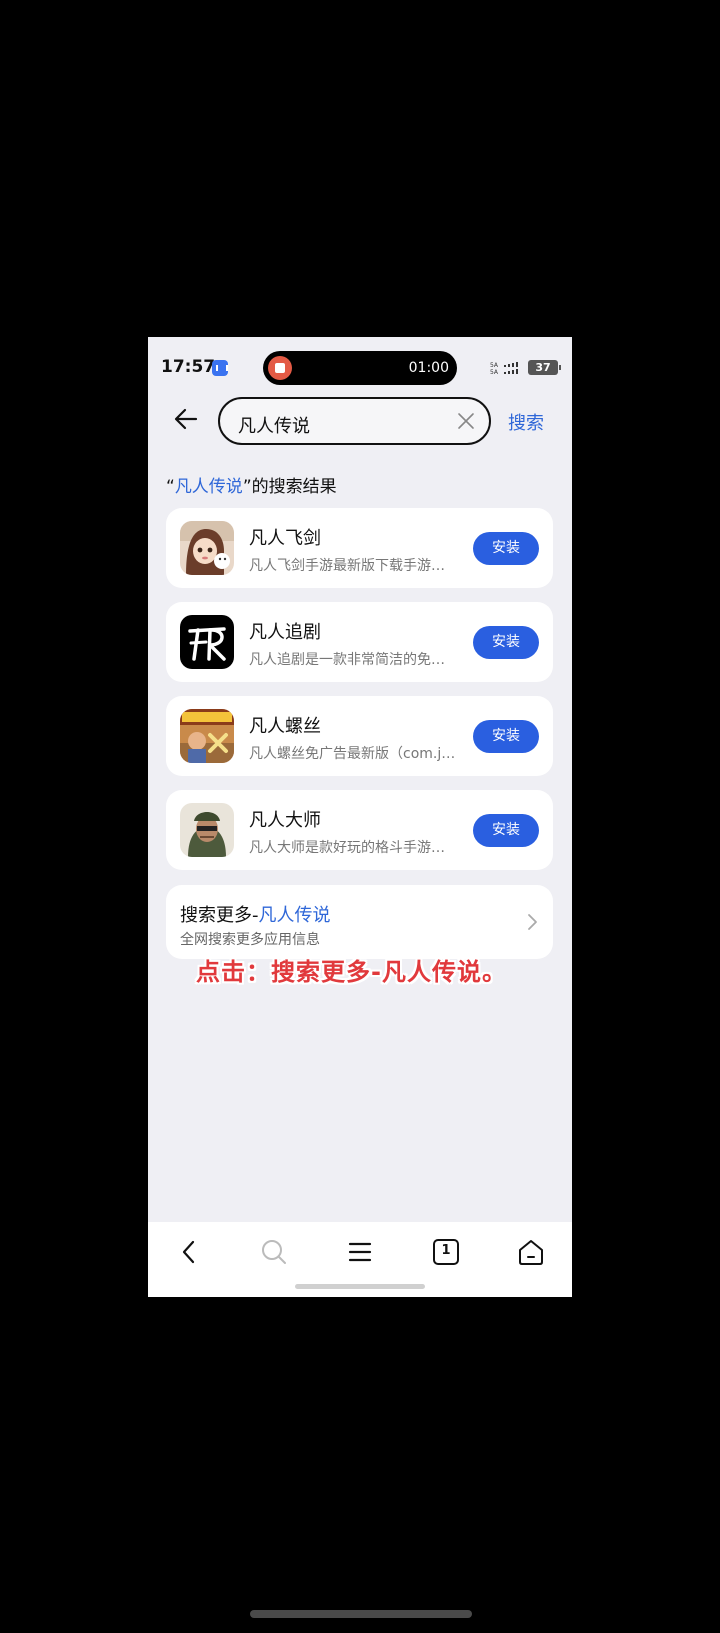 The image size is (720, 1633). I want to click on status-time: 17:57, so click(188, 367).